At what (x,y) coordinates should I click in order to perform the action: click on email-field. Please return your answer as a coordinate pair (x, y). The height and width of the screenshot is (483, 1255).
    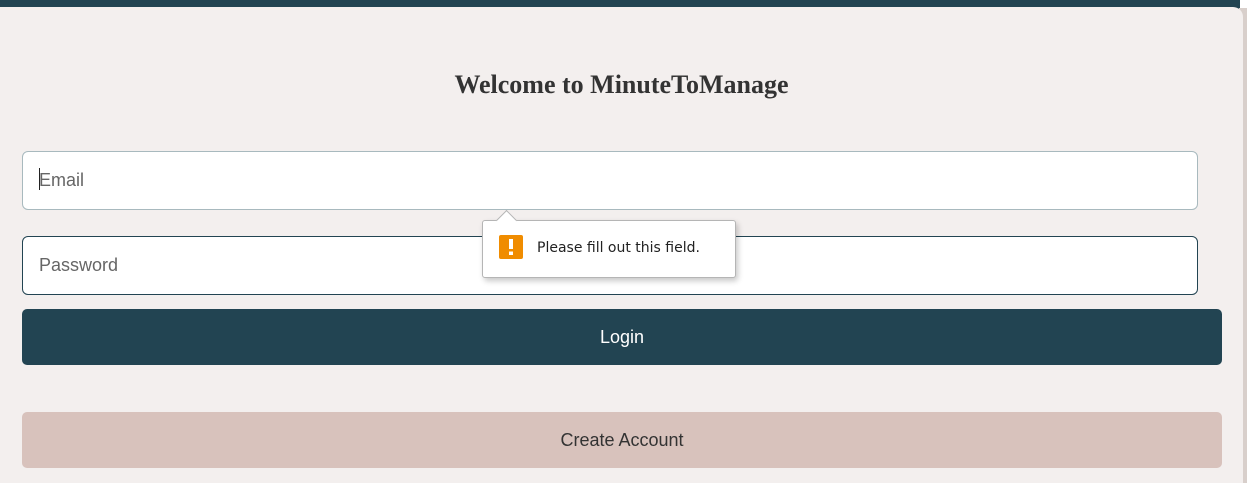
    Looking at the image, I should click on (610, 180).